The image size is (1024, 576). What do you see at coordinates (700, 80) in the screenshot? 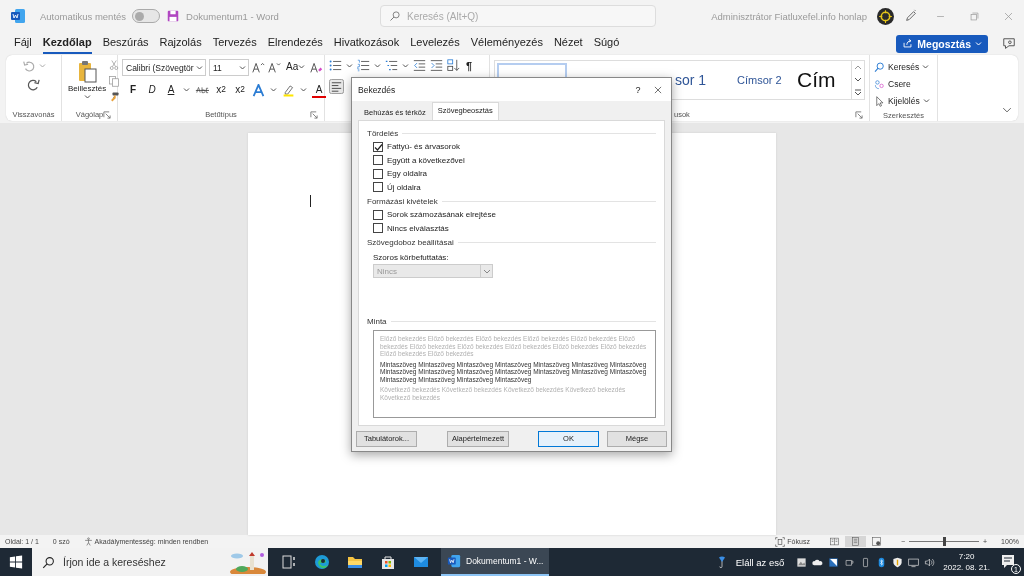
I see `style-item: sor 1` at bounding box center [700, 80].